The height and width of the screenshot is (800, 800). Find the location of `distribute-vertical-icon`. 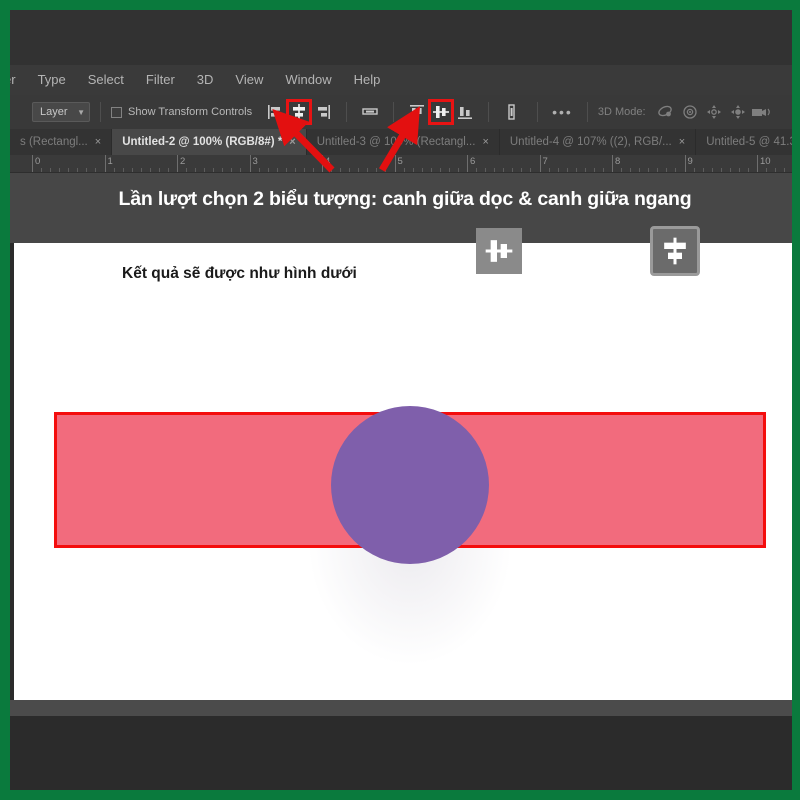

distribute-vertical-icon is located at coordinates (511, 112).